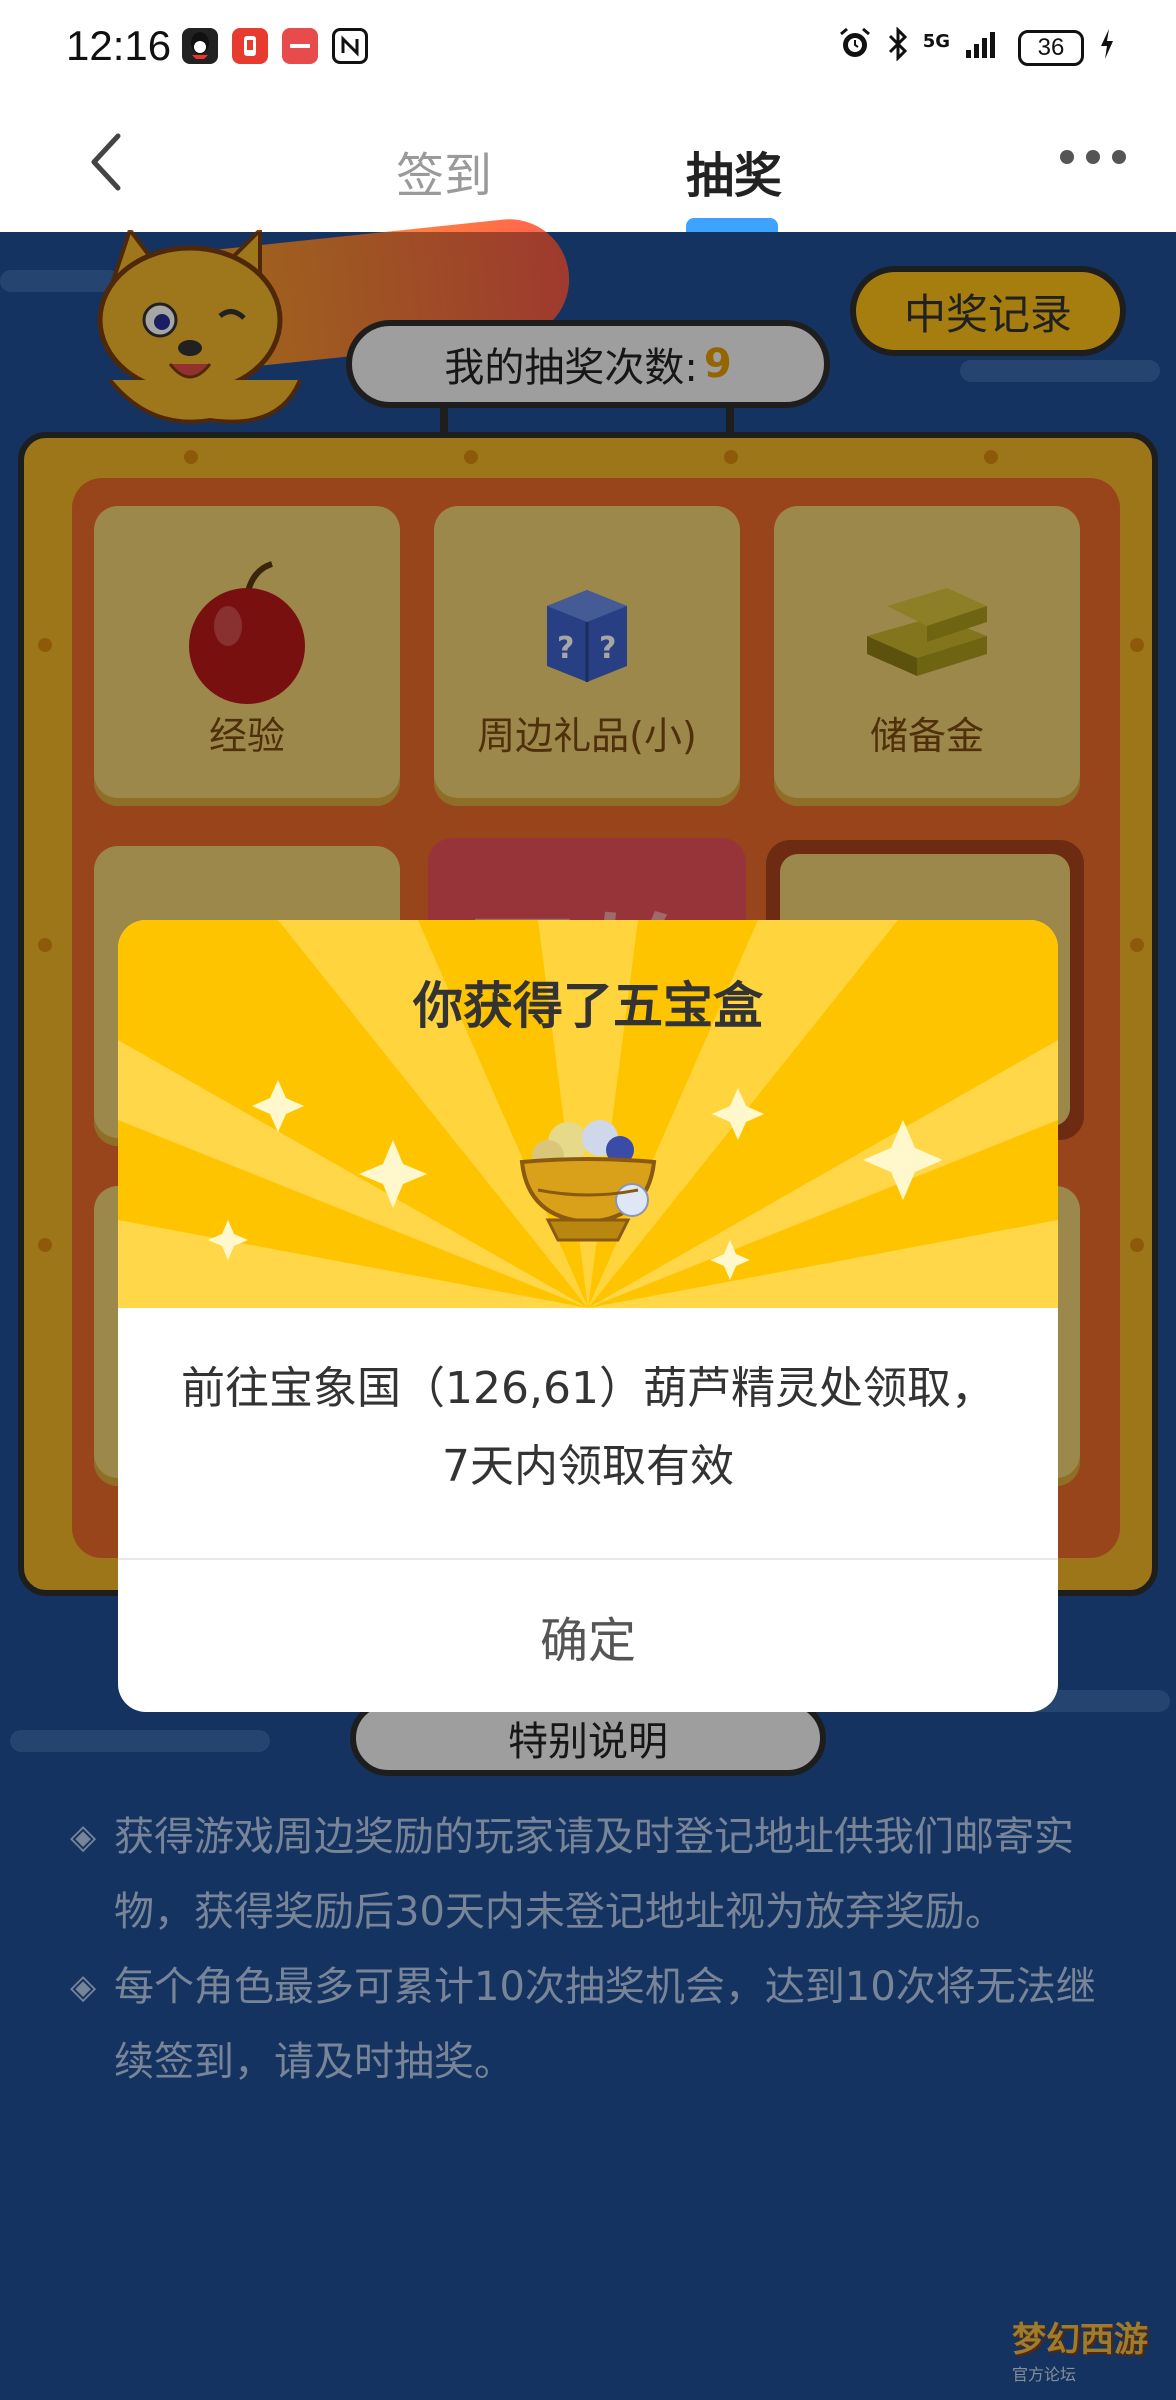 This screenshot has width=1176, height=2400. Describe the element at coordinates (984, 48) in the screenshot. I see `signal-icon` at that location.